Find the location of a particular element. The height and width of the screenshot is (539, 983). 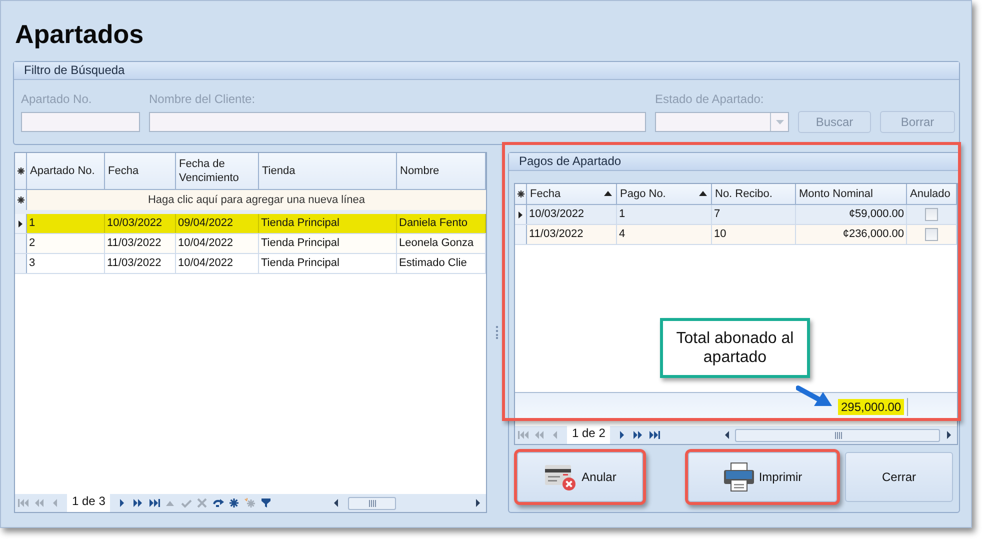

group-title: Filtro de Búsqueda is located at coordinates (74, 70).